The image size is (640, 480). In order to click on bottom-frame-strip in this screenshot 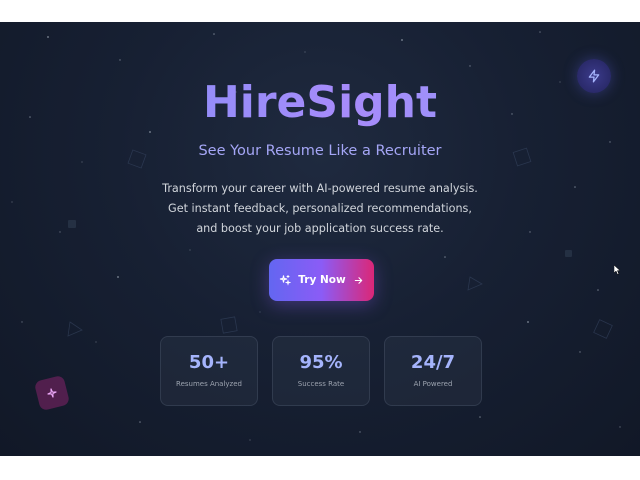, I will do `click(320, 468)`.